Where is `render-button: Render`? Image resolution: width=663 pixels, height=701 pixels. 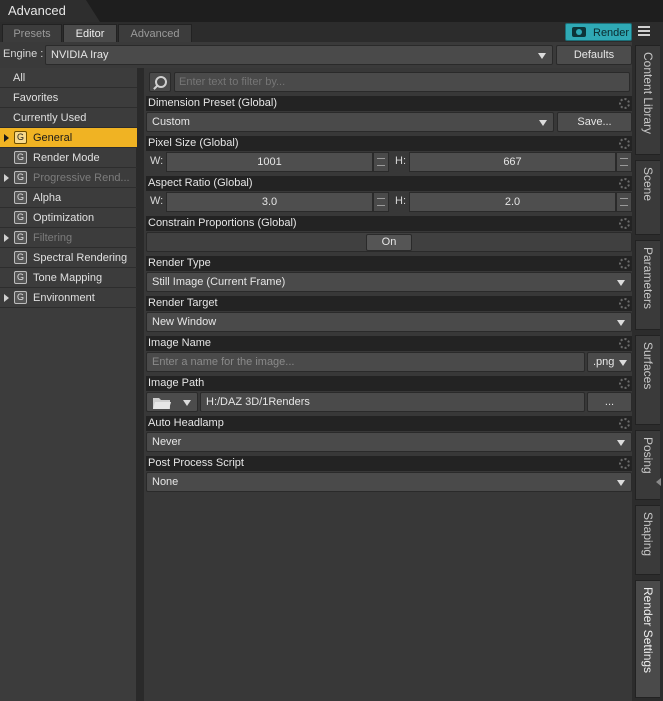 render-button: Render is located at coordinates (598, 32).